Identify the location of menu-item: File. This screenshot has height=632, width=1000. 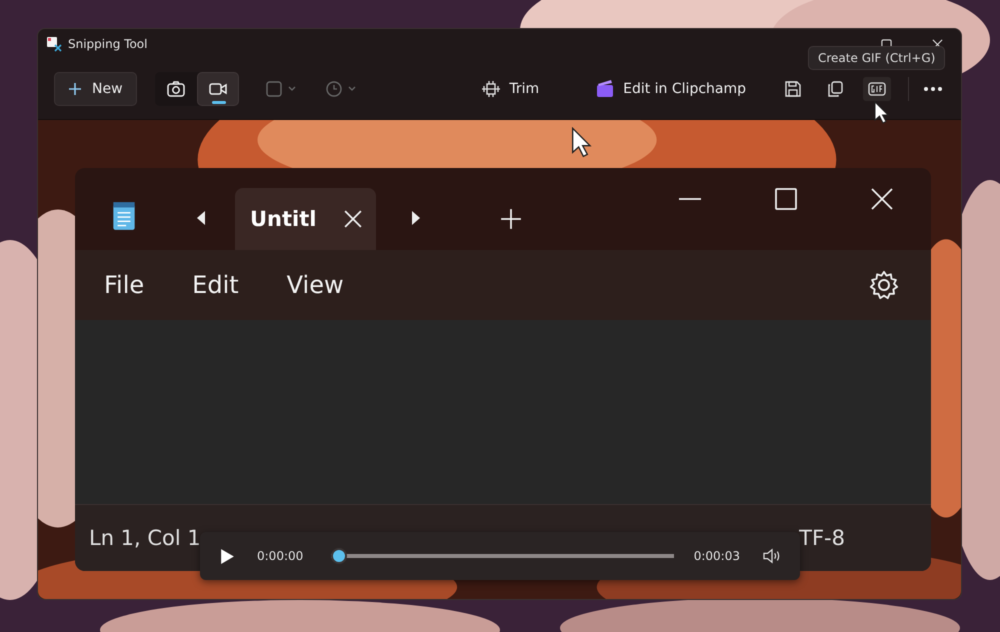
(124, 285).